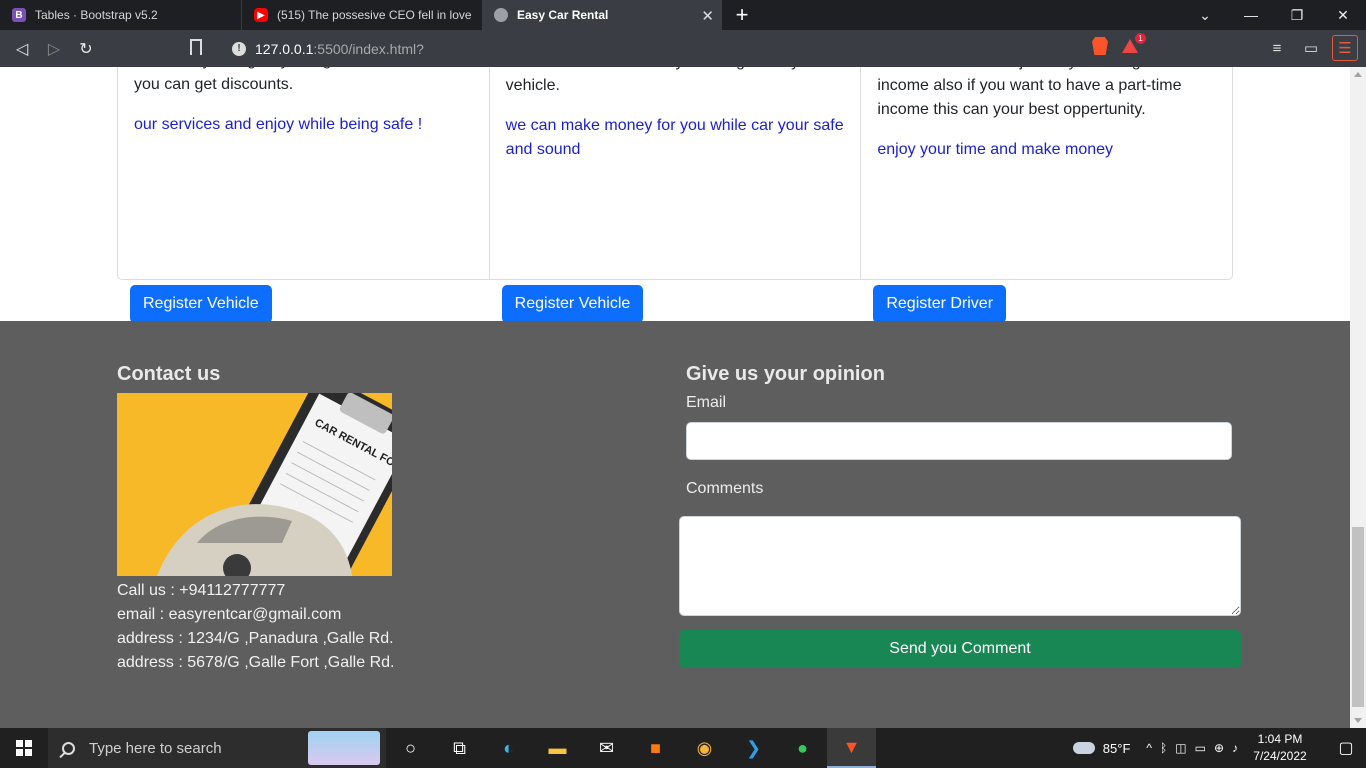 This screenshot has height=768, width=1366. Describe the element at coordinates (1205, 15) in the screenshot. I see `tab-search-icon: ⌄` at that location.